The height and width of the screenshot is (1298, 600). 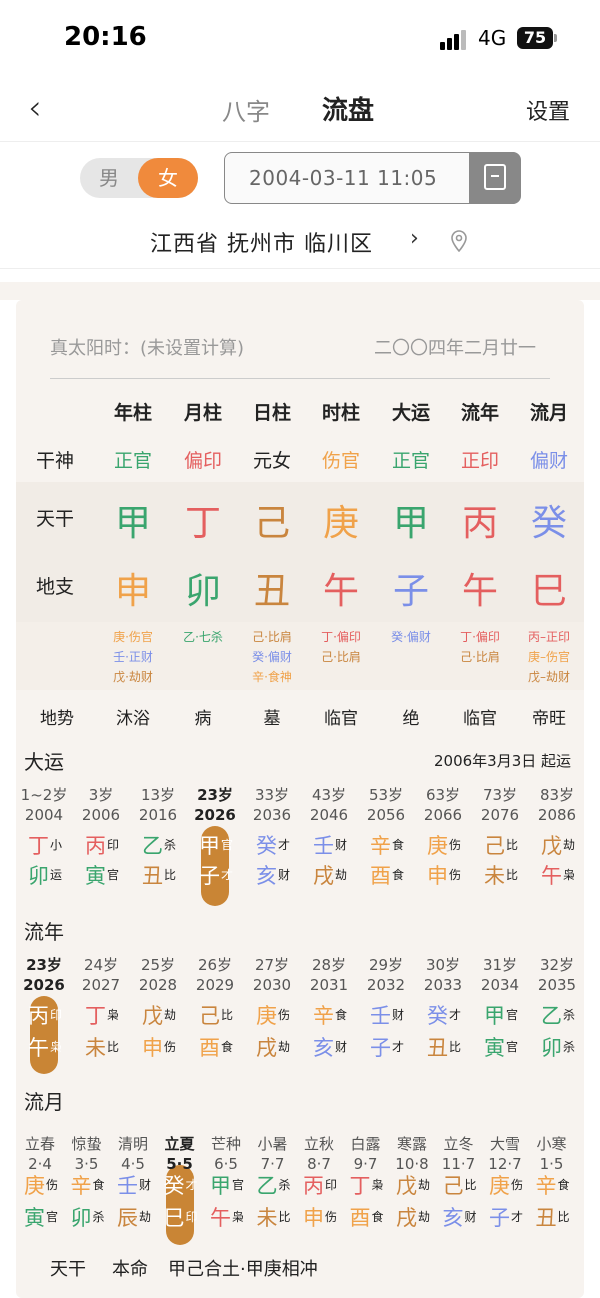 I want to click on calendar-button, so click(x=495, y=178).